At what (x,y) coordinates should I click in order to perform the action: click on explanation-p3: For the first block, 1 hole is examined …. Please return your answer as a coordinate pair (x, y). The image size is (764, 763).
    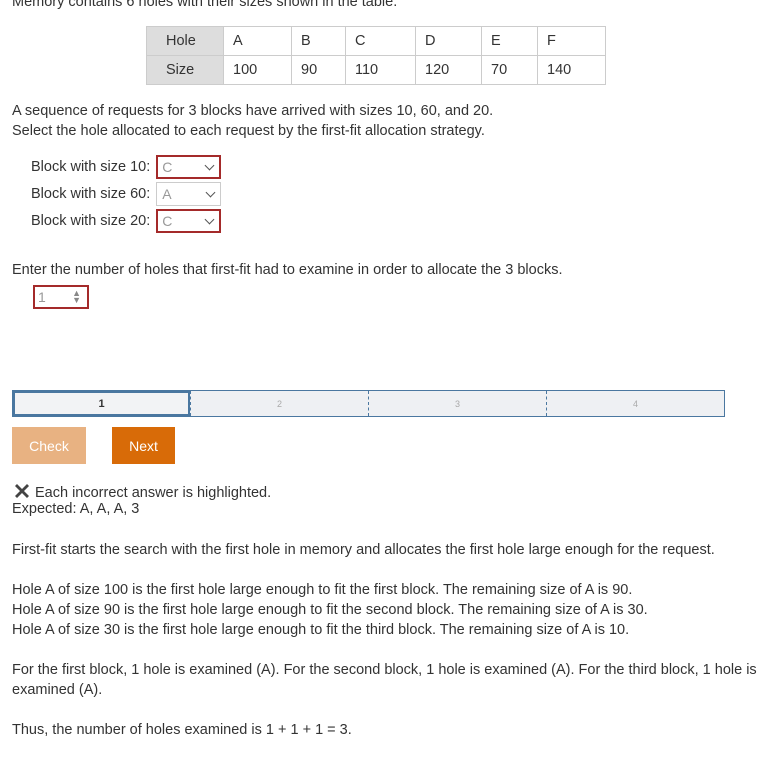
    Looking at the image, I should click on (384, 670).